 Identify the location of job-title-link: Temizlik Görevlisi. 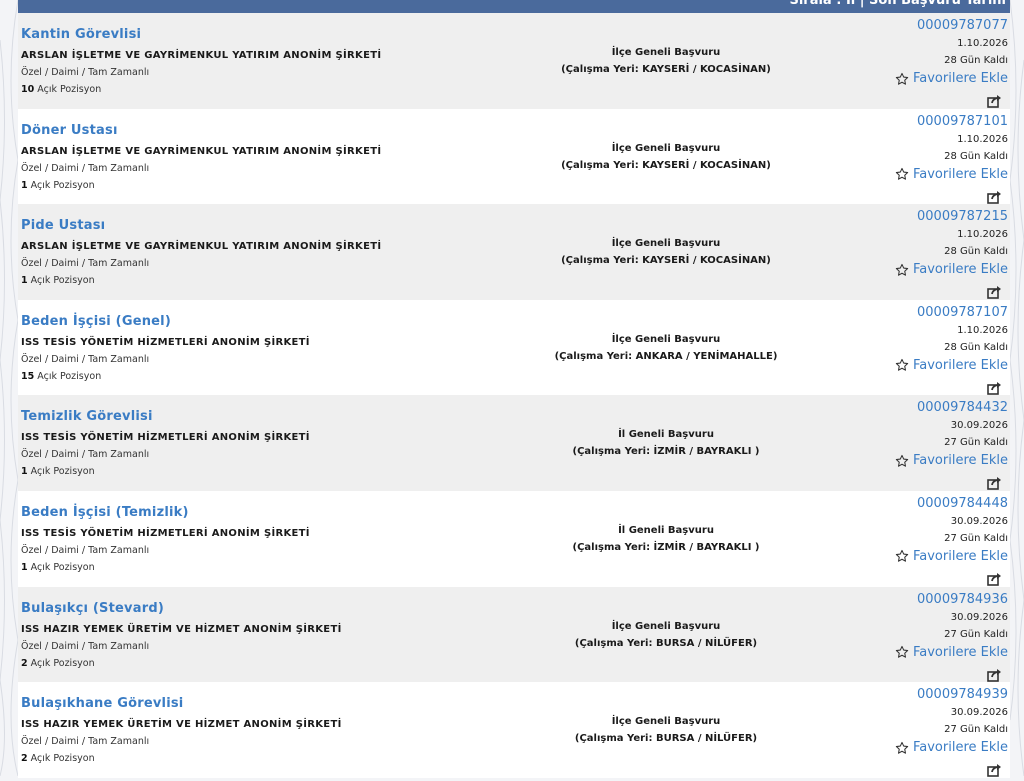
(87, 416).